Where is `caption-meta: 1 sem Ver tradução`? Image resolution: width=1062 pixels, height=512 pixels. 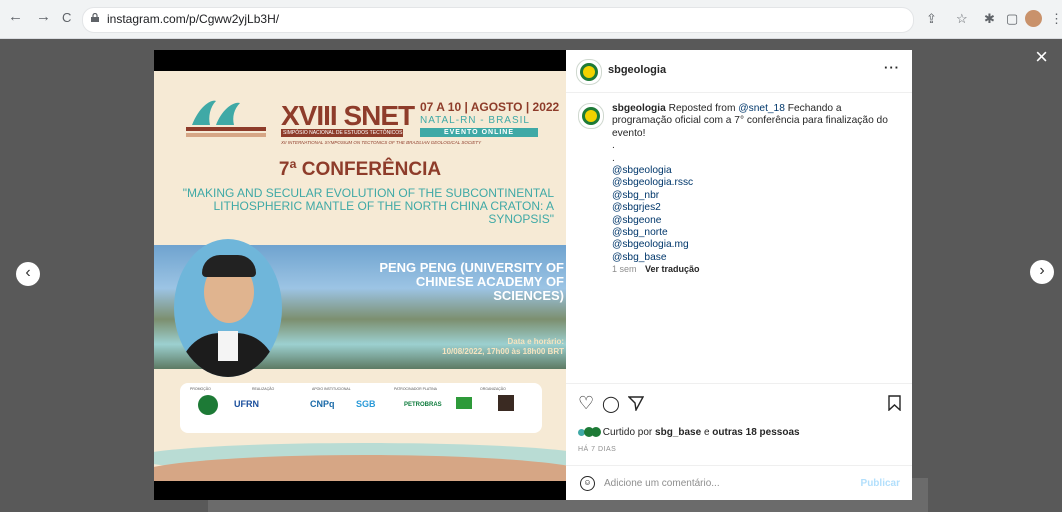 caption-meta: 1 sem Ver tradução is located at coordinates (656, 269).